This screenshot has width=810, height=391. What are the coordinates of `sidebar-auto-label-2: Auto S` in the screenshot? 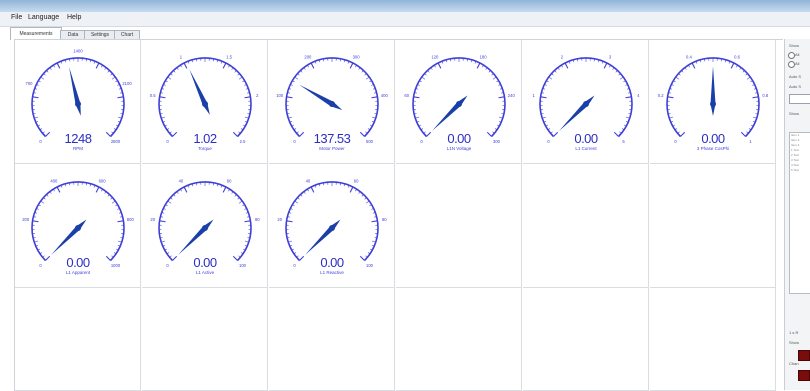 It's located at (795, 86).